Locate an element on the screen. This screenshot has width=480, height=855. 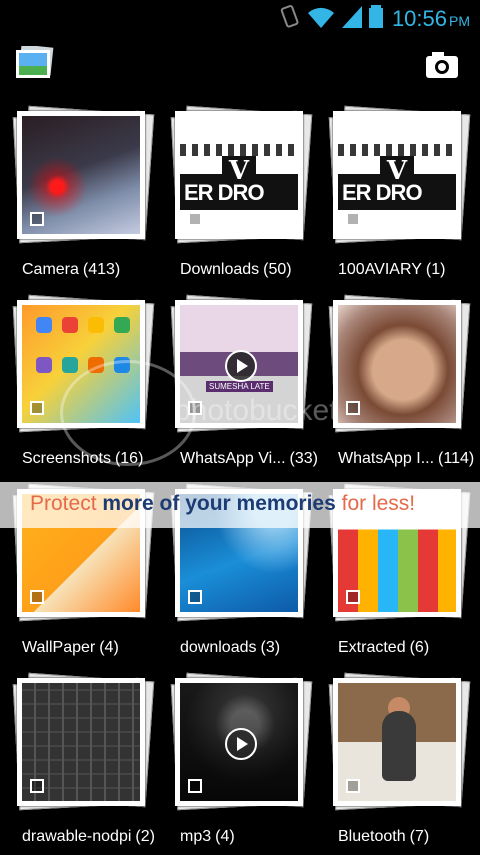
wifi-icon is located at coordinates (321, 17).